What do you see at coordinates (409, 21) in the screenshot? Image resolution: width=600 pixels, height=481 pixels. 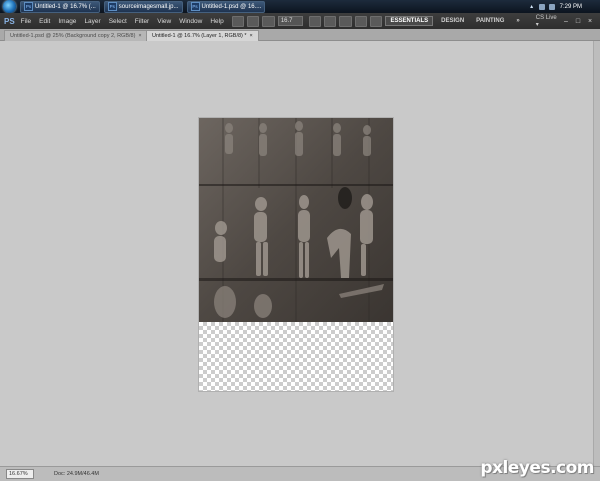 I see `workspace-essentials: ESSENTIALS` at bounding box center [409, 21].